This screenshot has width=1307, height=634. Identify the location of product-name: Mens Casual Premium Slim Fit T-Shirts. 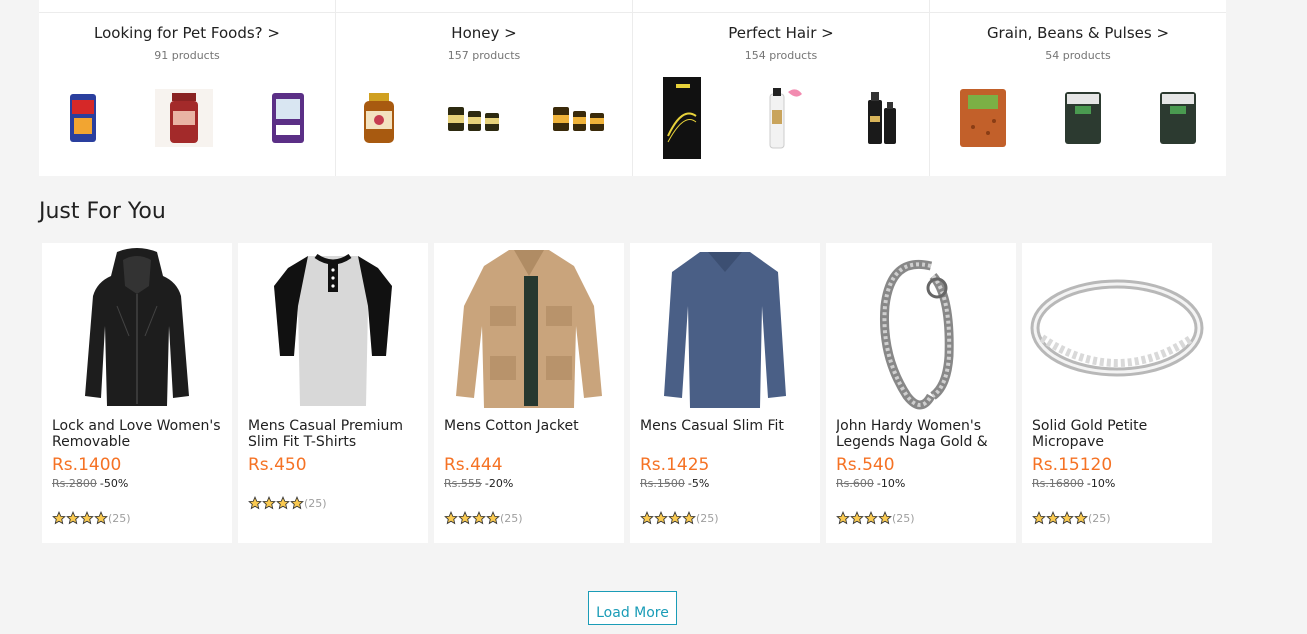
(334, 434).